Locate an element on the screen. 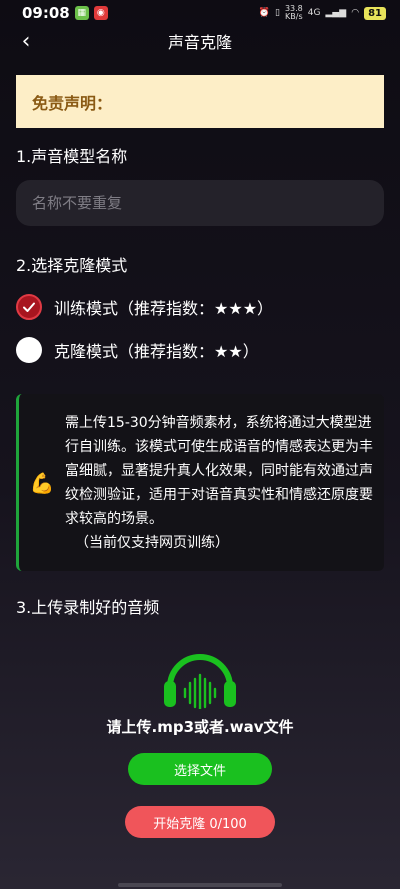 The image size is (400, 889). mode-option-clone: 克隆模式（推荐指数：★★） is located at coordinates (137, 350).